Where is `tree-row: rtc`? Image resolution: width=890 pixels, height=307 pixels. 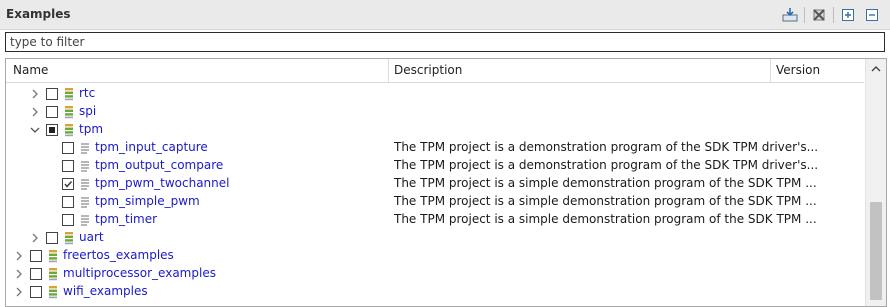
tree-row: rtc is located at coordinates (435, 94).